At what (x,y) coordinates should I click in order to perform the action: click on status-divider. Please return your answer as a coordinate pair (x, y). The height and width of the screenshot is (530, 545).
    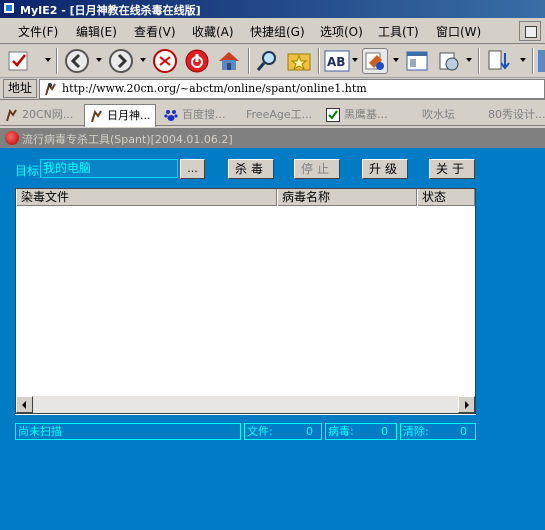
    Looking at the image, I should click on (245, 414).